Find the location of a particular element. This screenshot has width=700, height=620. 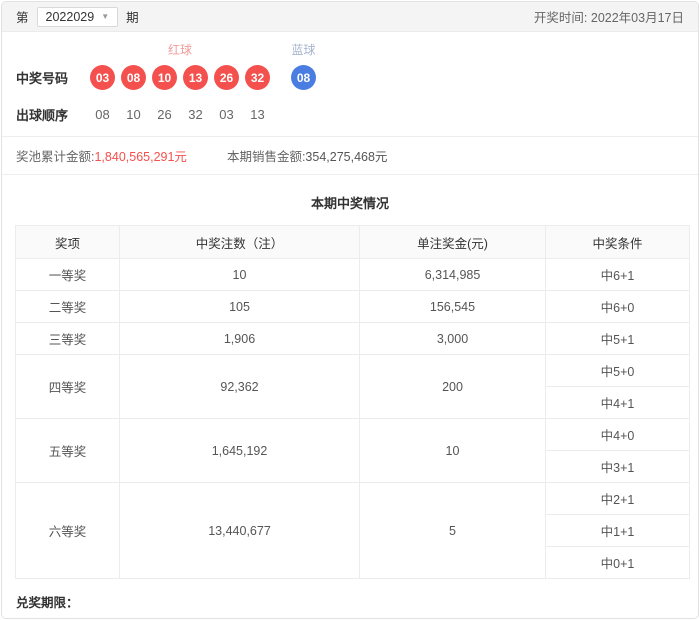

count-cell: 92,362 is located at coordinates (239, 386).